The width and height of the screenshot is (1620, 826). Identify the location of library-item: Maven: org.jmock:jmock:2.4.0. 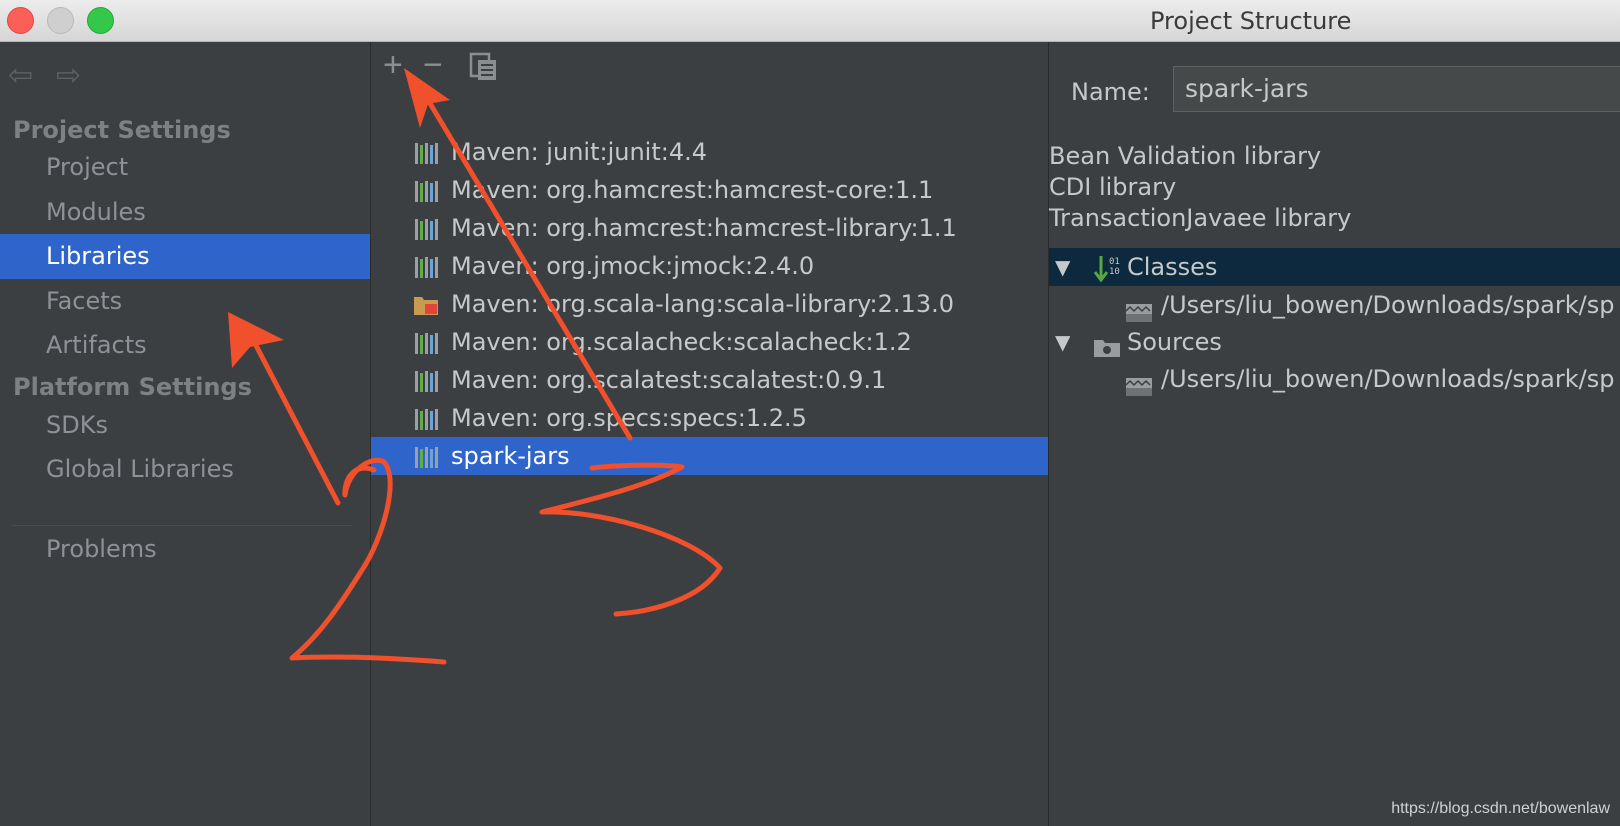
(709, 266).